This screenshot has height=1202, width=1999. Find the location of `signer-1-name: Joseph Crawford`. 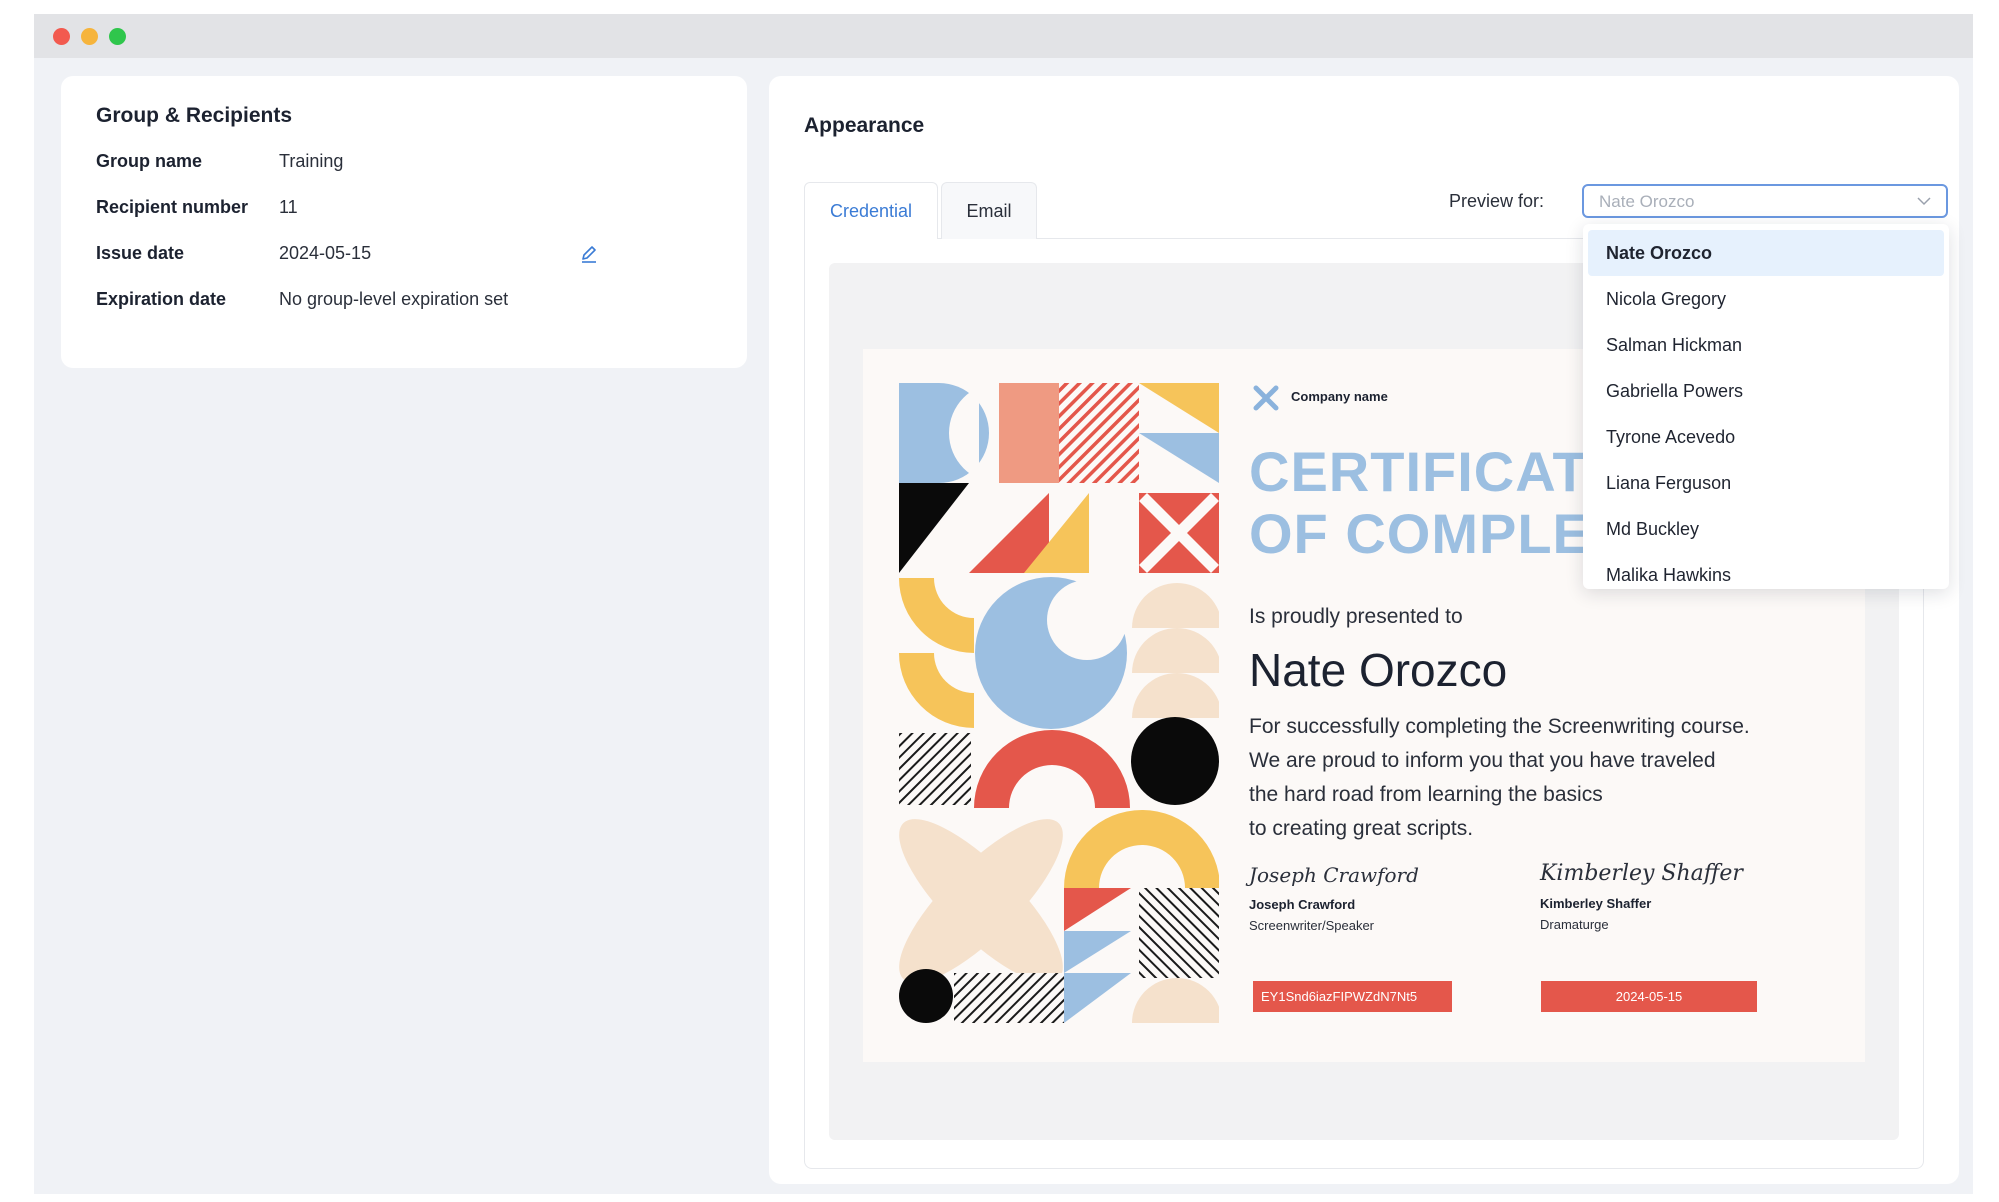

signer-1-name: Joseph Crawford is located at coordinates (1302, 904).